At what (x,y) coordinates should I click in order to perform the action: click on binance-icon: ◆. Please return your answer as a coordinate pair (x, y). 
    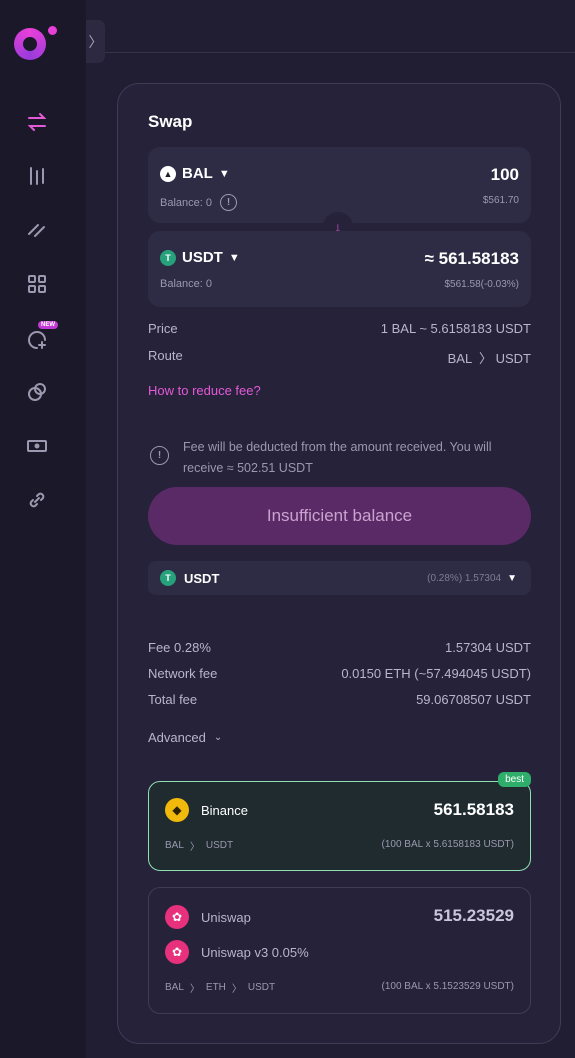
    Looking at the image, I should click on (177, 810).